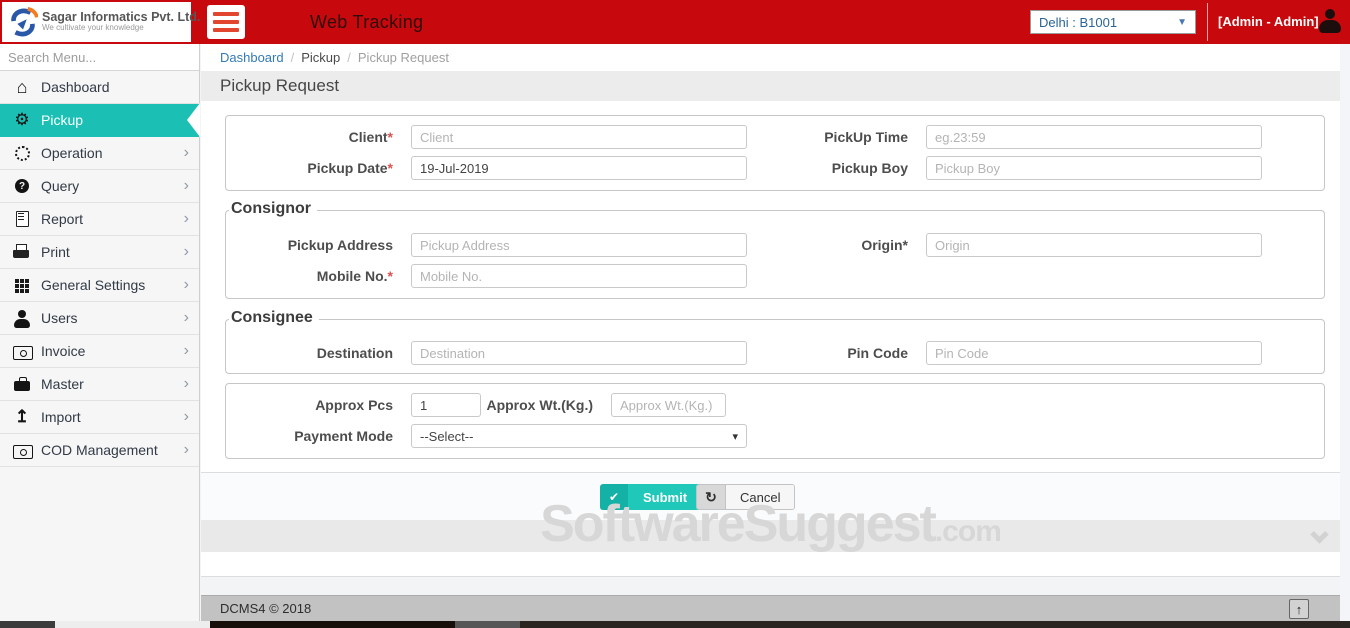 The width and height of the screenshot is (1350, 628). What do you see at coordinates (99, 384) in the screenshot?
I see `sidebar-item-master: Master ›` at bounding box center [99, 384].